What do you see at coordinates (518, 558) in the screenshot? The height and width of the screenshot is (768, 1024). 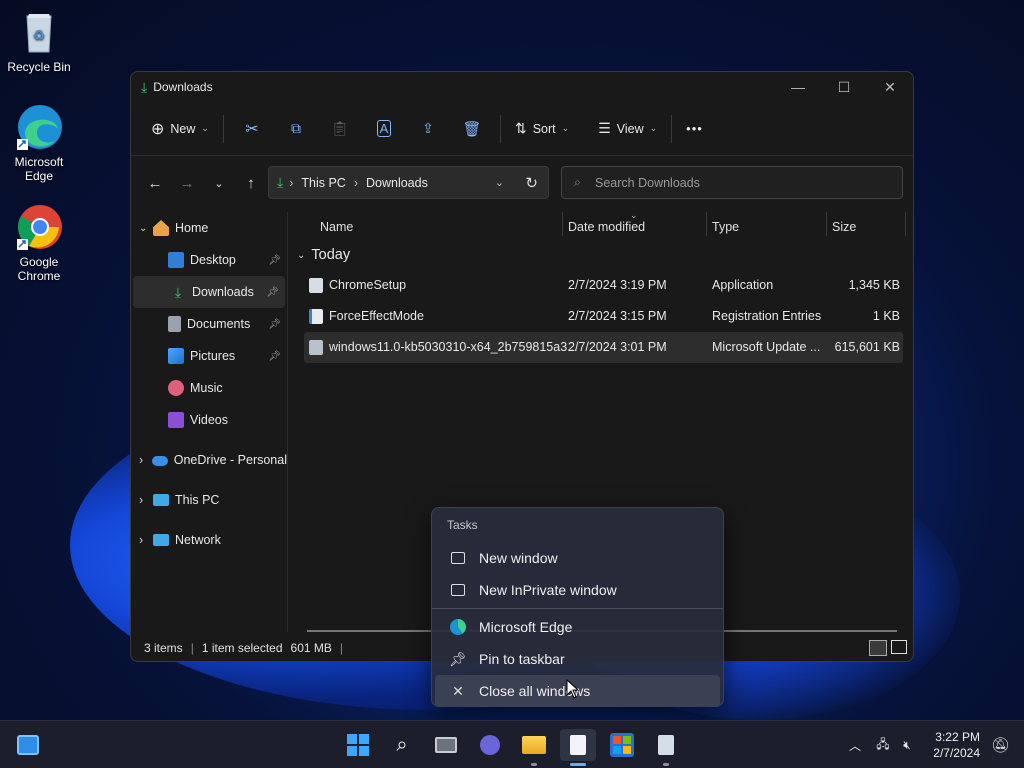 I see `jump-list-label: New window` at bounding box center [518, 558].